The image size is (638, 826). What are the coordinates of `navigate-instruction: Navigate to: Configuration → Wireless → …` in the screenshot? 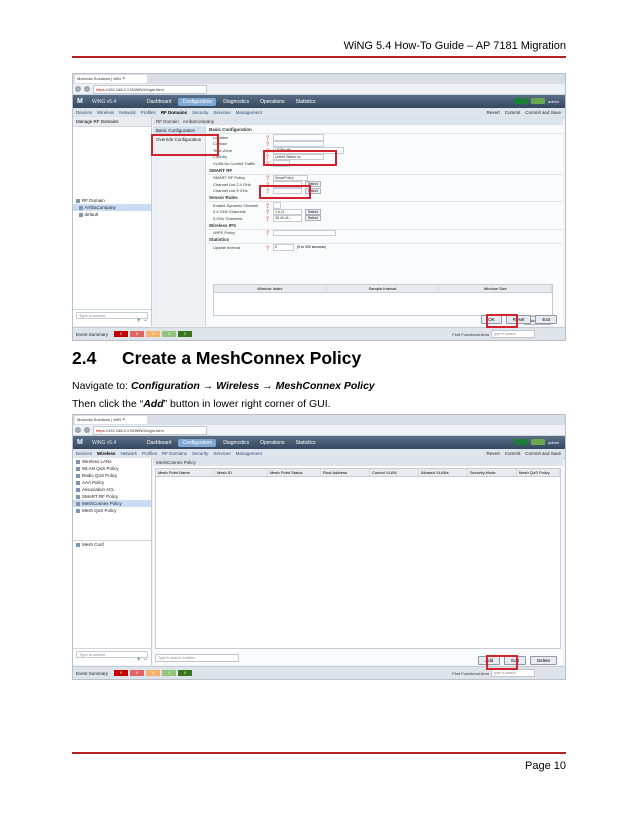 It's located at (223, 386).